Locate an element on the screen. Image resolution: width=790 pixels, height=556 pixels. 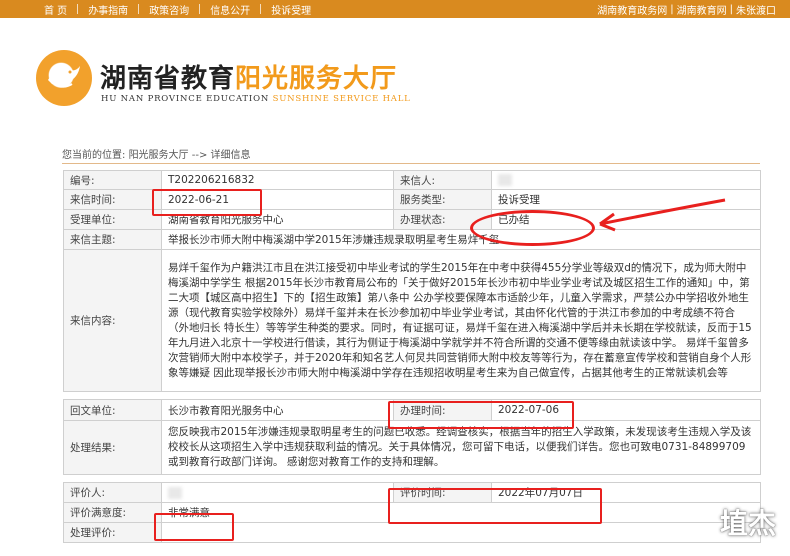
date-label: 来信时间: is located at coordinates (112, 199).